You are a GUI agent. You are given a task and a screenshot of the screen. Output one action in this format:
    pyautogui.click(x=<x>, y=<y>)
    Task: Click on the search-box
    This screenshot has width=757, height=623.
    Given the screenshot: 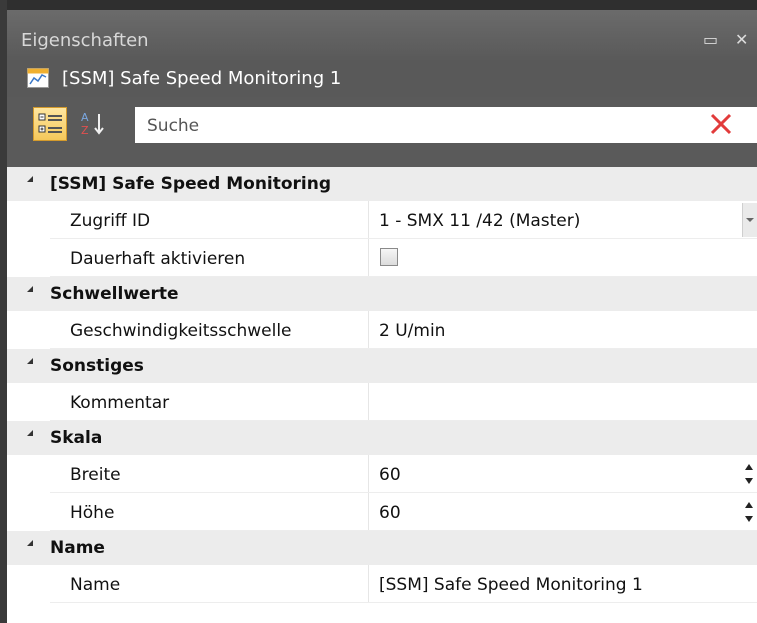 What is the action you would take?
    pyautogui.click(x=446, y=125)
    